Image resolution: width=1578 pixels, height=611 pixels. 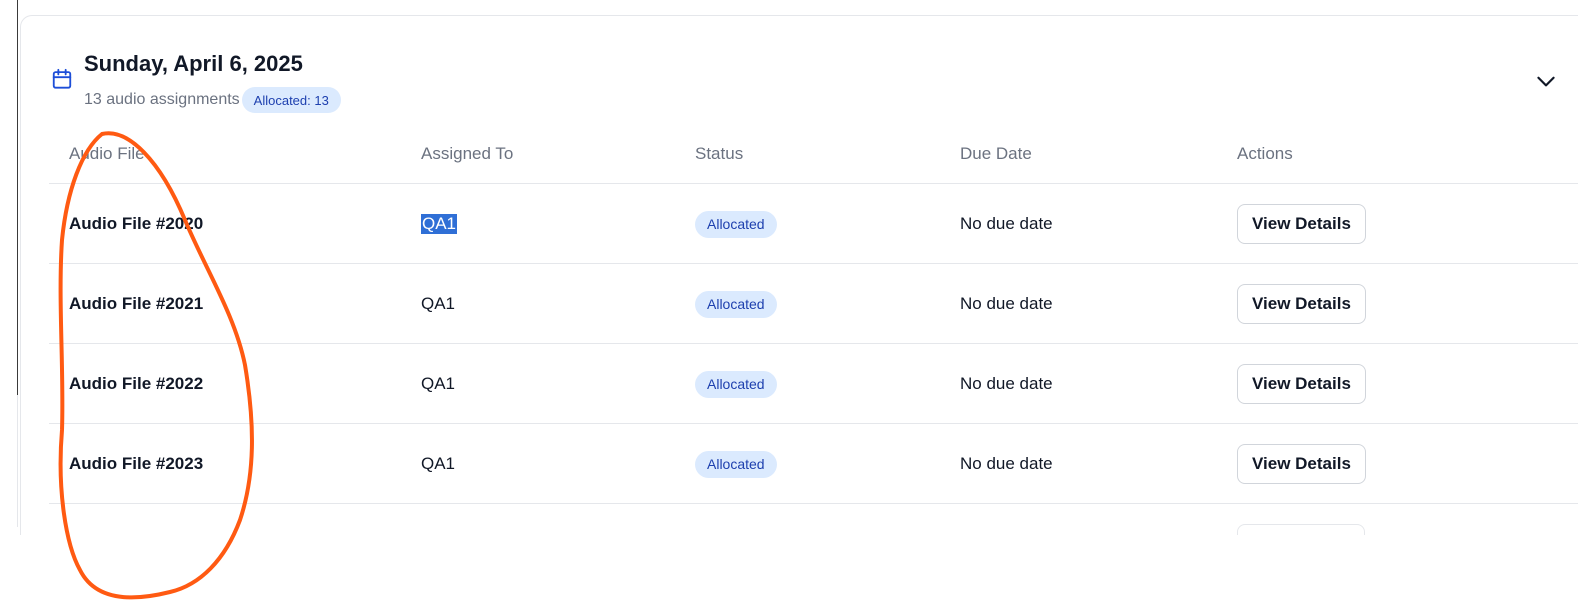 I want to click on window-edge-lower, so click(x=17, y=461).